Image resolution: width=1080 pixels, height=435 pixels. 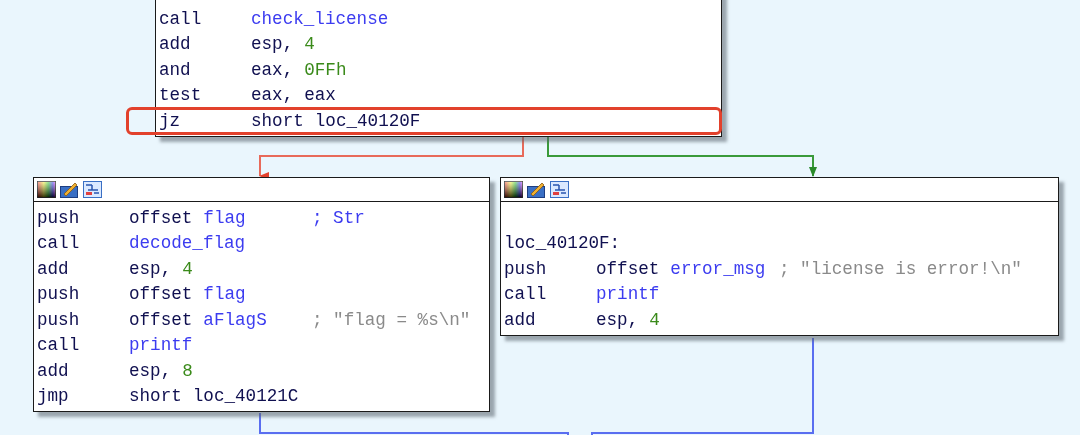 What do you see at coordinates (900, 268) in the screenshot?
I see `code-comment: ; "license is error!\n"` at bounding box center [900, 268].